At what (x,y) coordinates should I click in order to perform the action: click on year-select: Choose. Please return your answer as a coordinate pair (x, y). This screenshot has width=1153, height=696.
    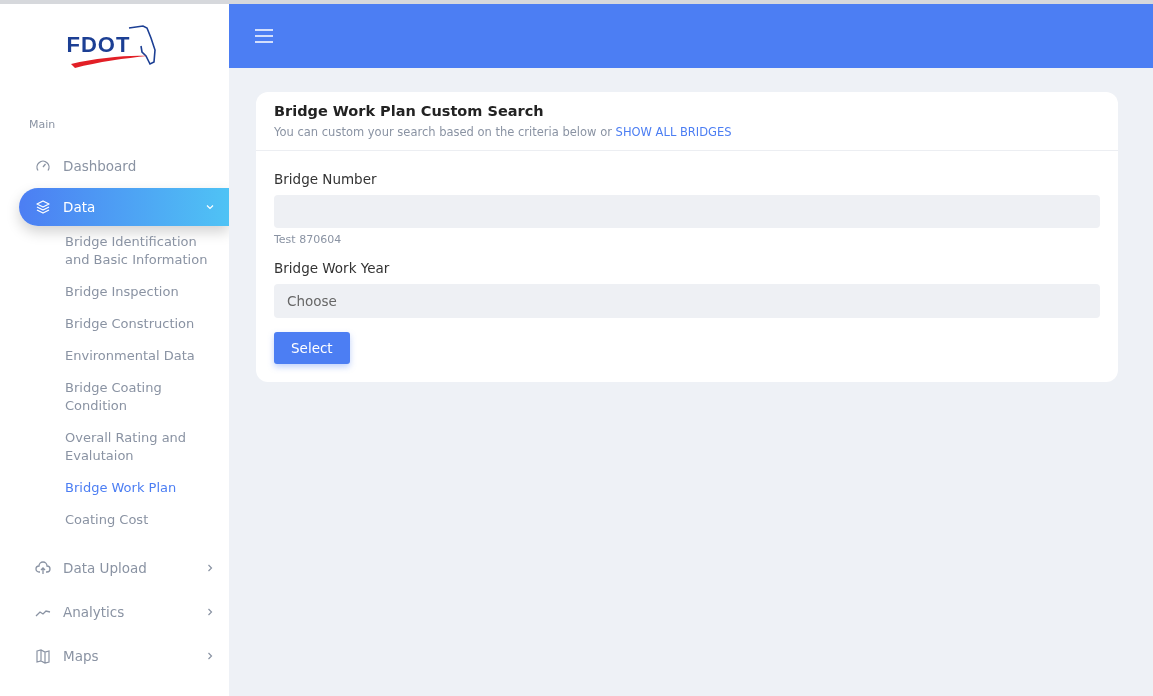
    Looking at the image, I should click on (687, 301).